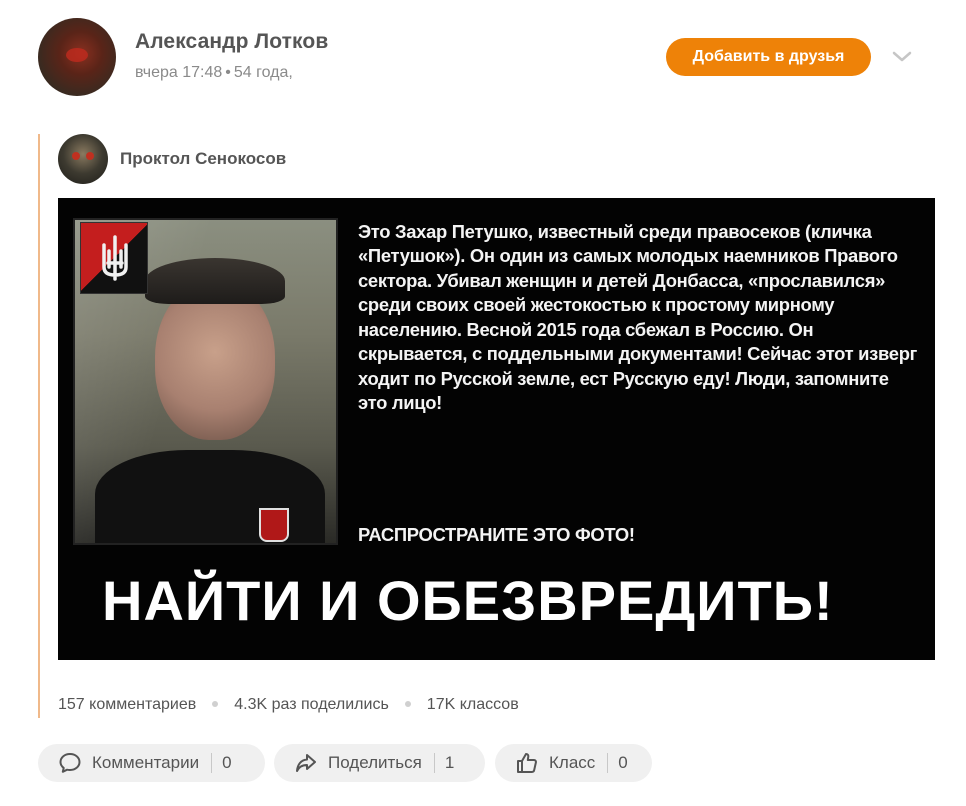  What do you see at coordinates (179, 72) in the screenshot?
I see `post-time: вчера 17:48` at bounding box center [179, 72].